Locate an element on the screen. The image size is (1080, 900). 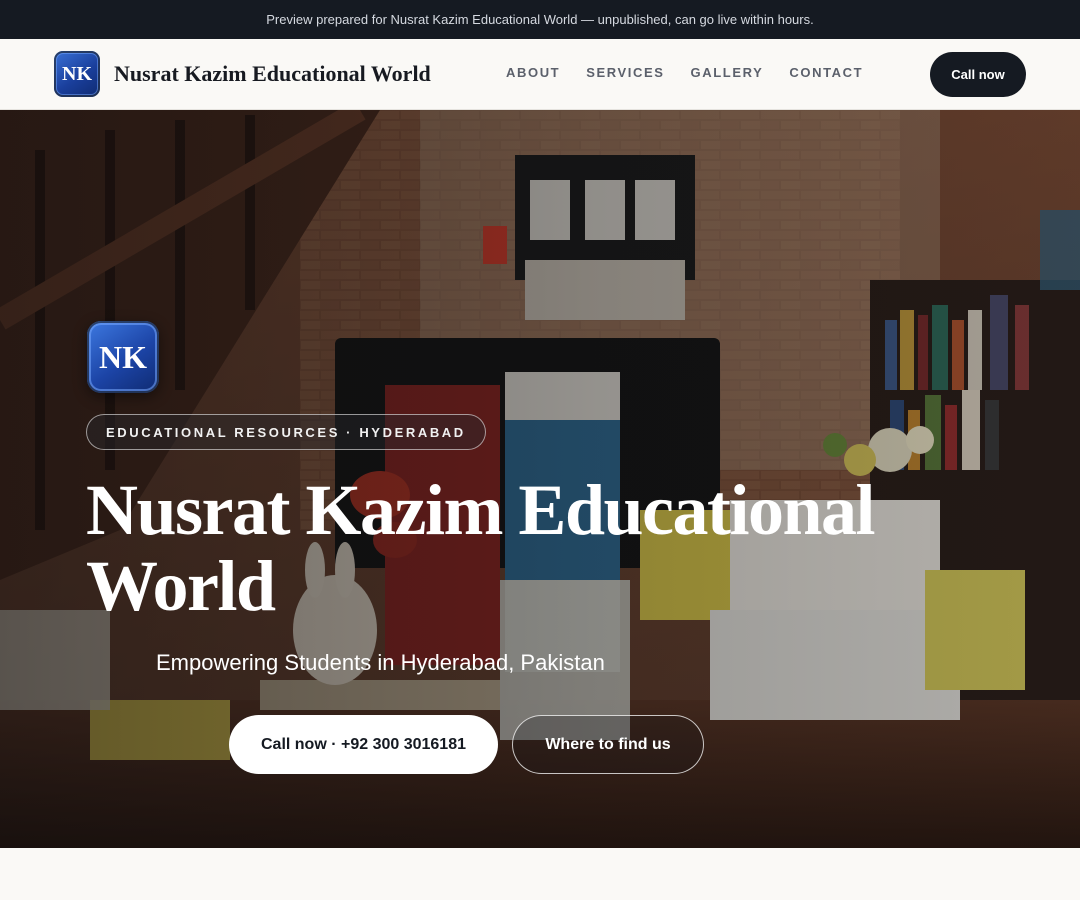
brand-logo: NK is located at coordinates (77, 74).